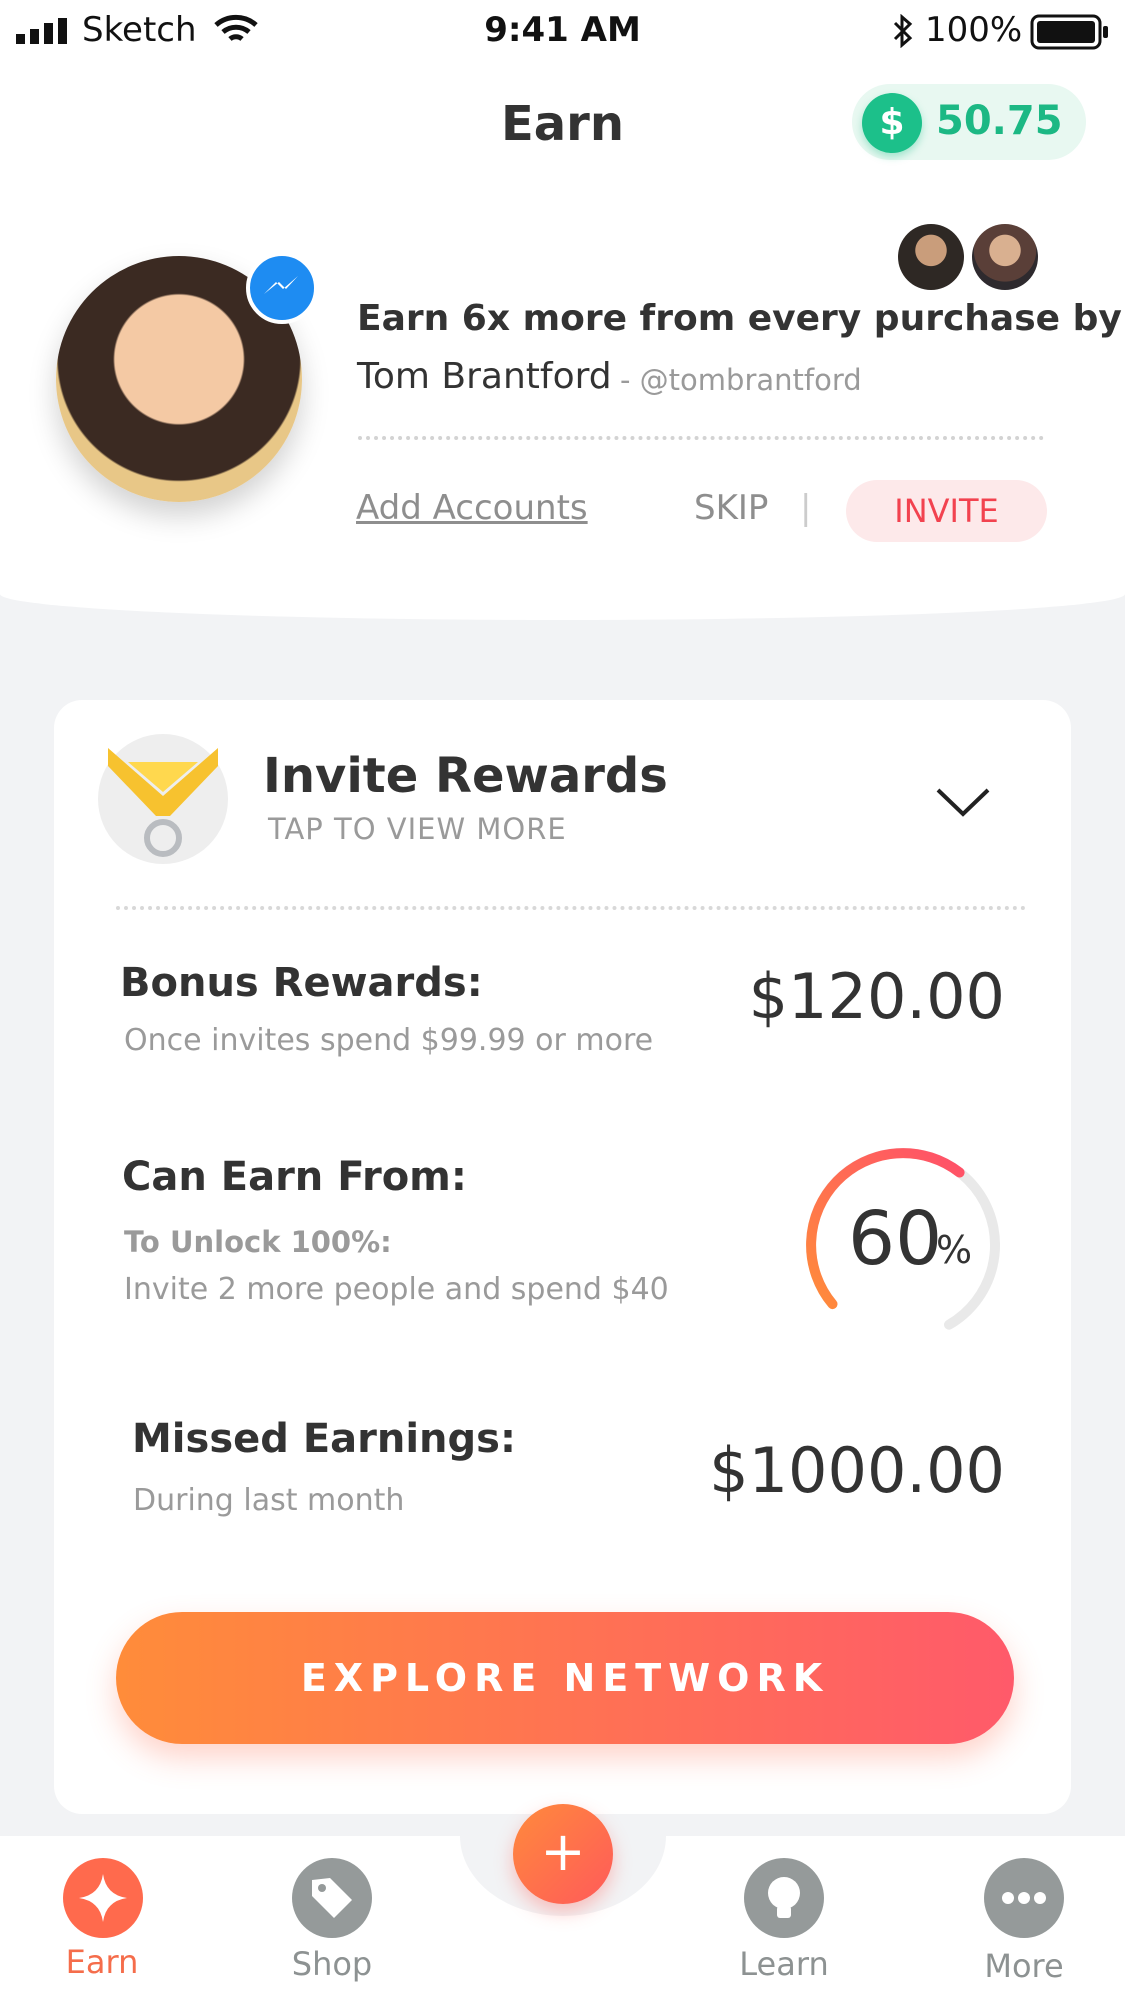 Image resolution: width=1125 pixels, height=2001 pixels. I want to click on medal-icon, so click(163, 799).